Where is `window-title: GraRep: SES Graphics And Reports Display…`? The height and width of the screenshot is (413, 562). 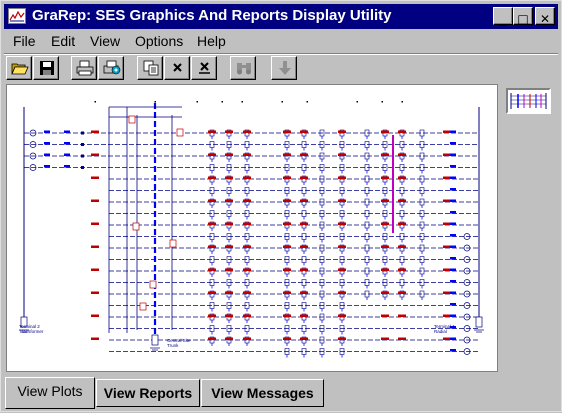
window-title: GraRep: SES Graphics And Reports Display… is located at coordinates (212, 15).